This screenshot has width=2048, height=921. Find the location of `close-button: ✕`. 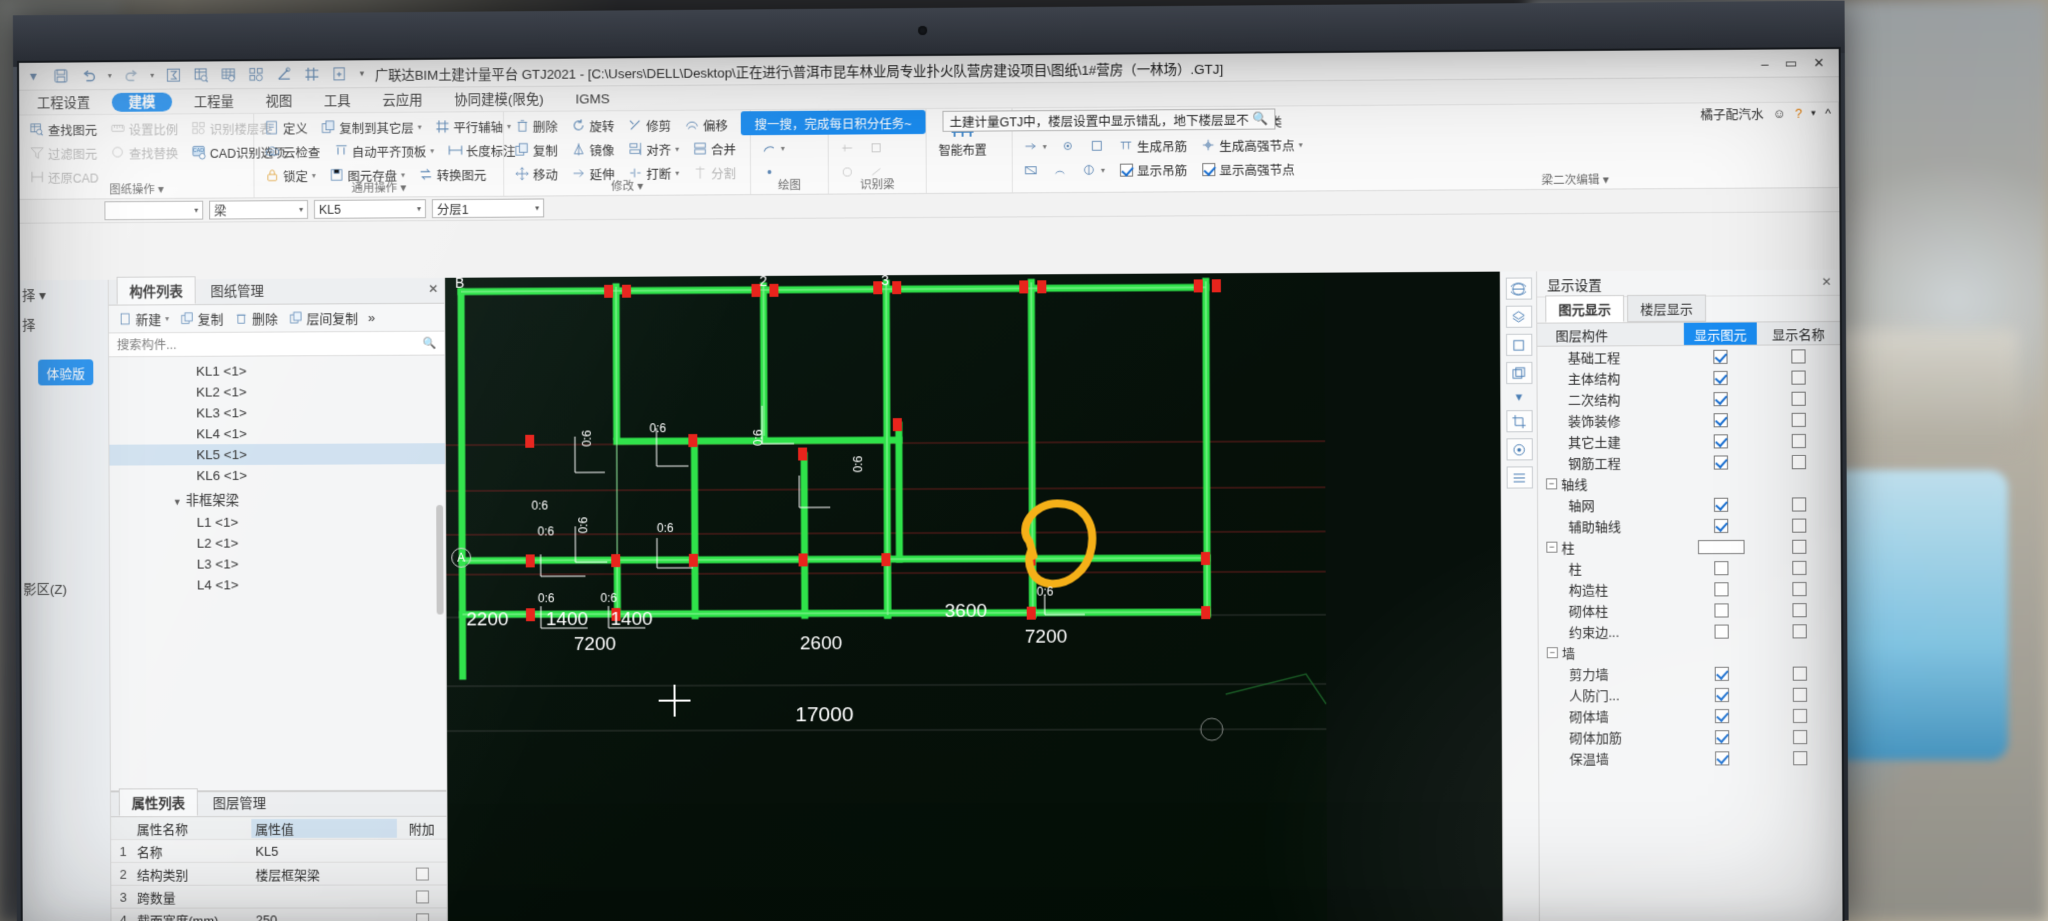

close-button: ✕ is located at coordinates (1818, 63).